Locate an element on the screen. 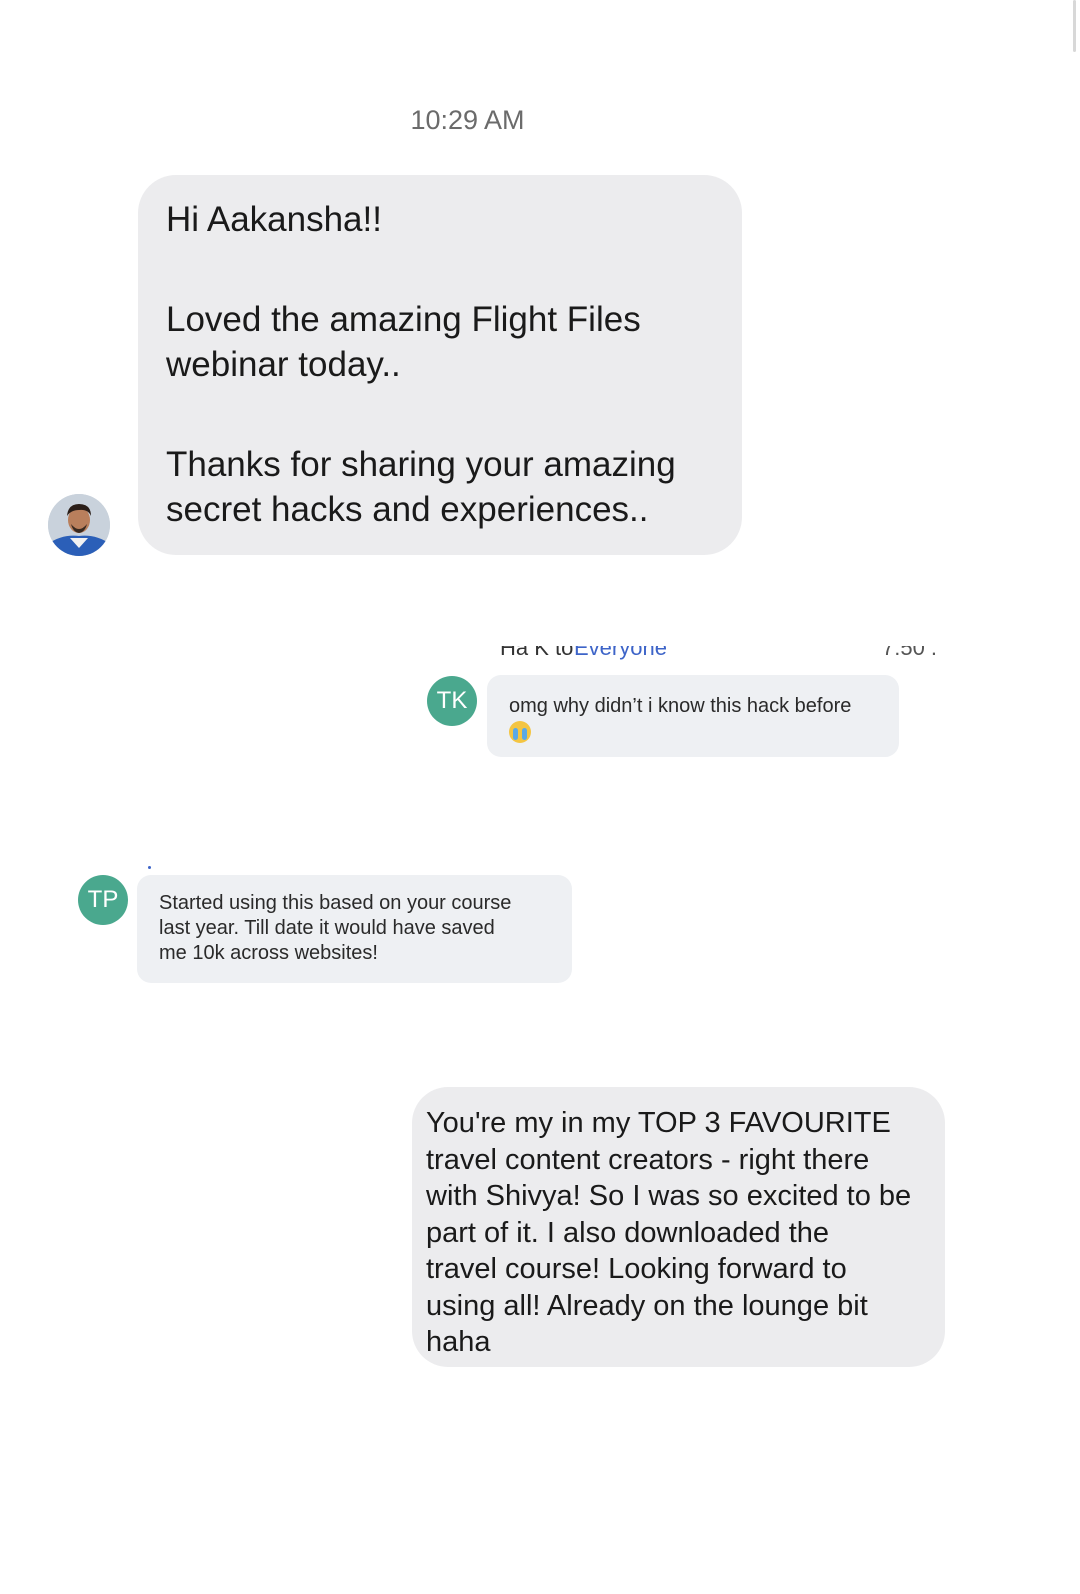  header-to: Everyone is located at coordinates (620, 653).